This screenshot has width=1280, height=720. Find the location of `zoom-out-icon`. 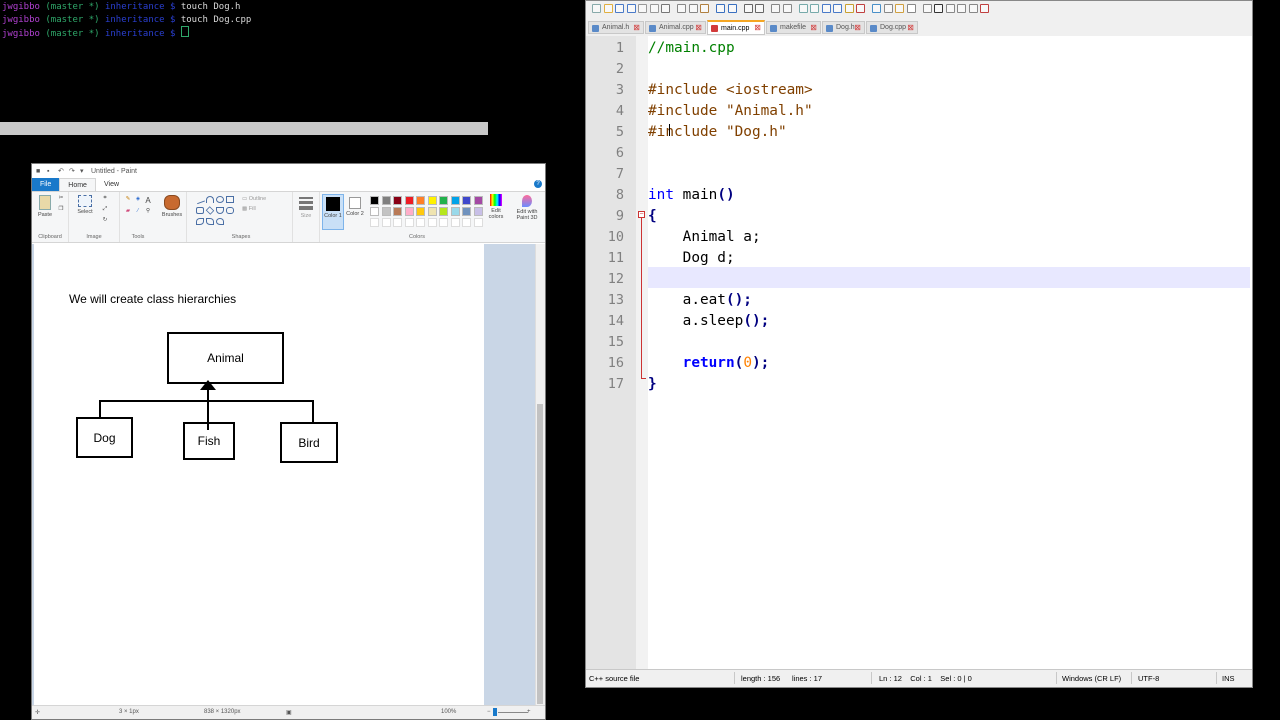

zoom-out-icon is located at coordinates (787, 8).